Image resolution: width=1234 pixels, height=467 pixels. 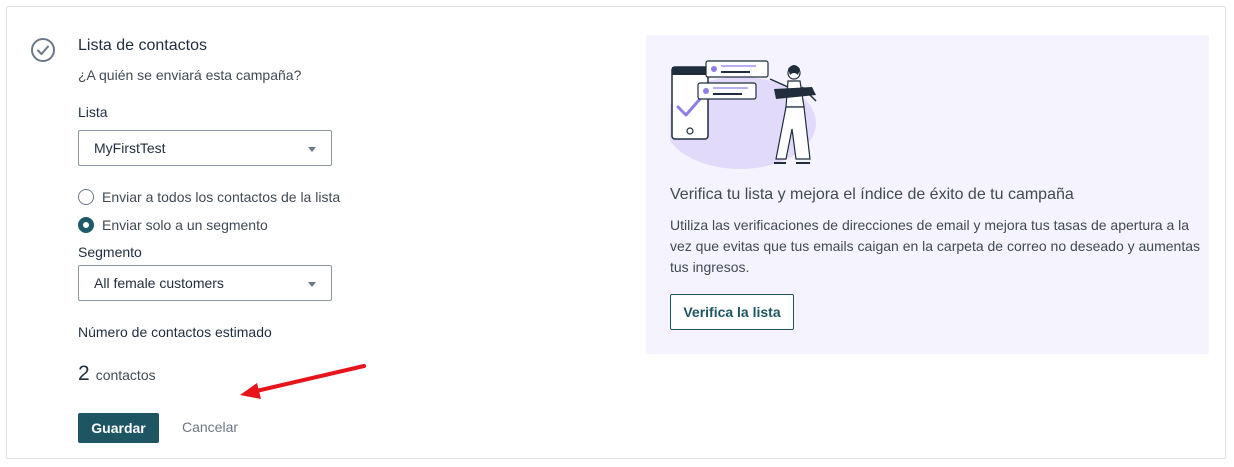 I want to click on segment-select: All female customers, so click(x=205, y=283).